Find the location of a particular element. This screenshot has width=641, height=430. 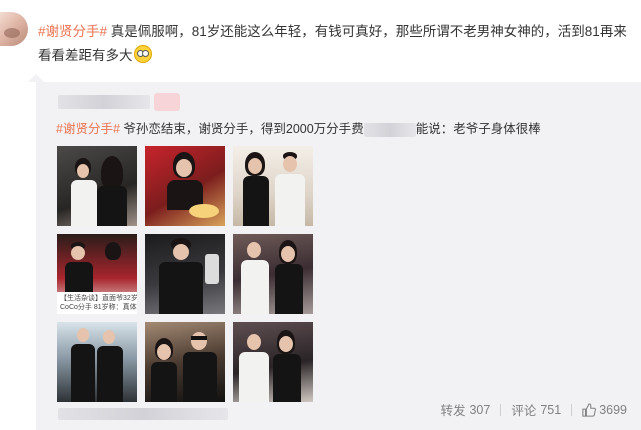

like-button: 3699 is located at coordinates (604, 410).